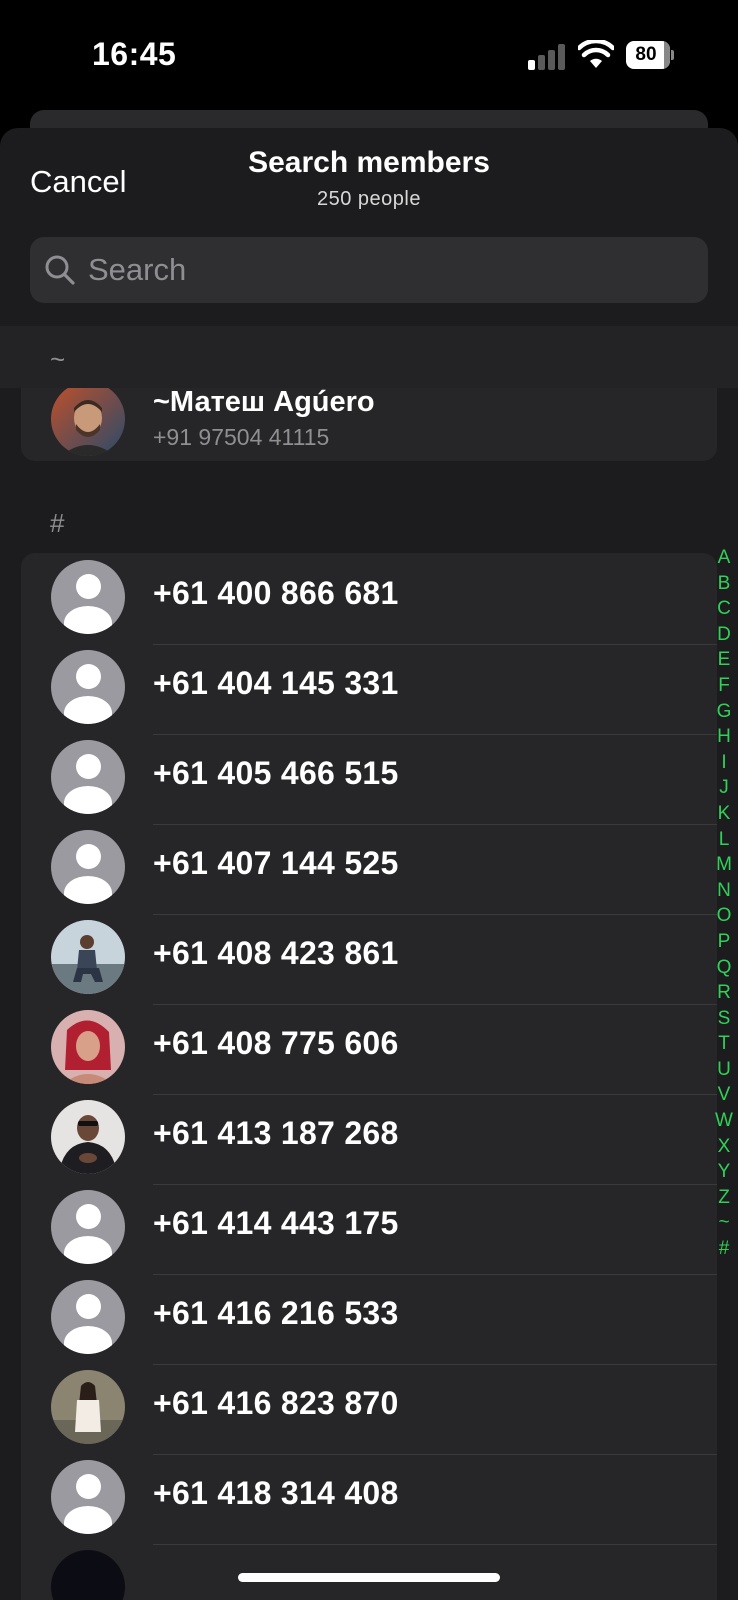 The width and height of the screenshot is (738, 1600). I want to click on list-item: +61 416 823 870, so click(369, 1409).